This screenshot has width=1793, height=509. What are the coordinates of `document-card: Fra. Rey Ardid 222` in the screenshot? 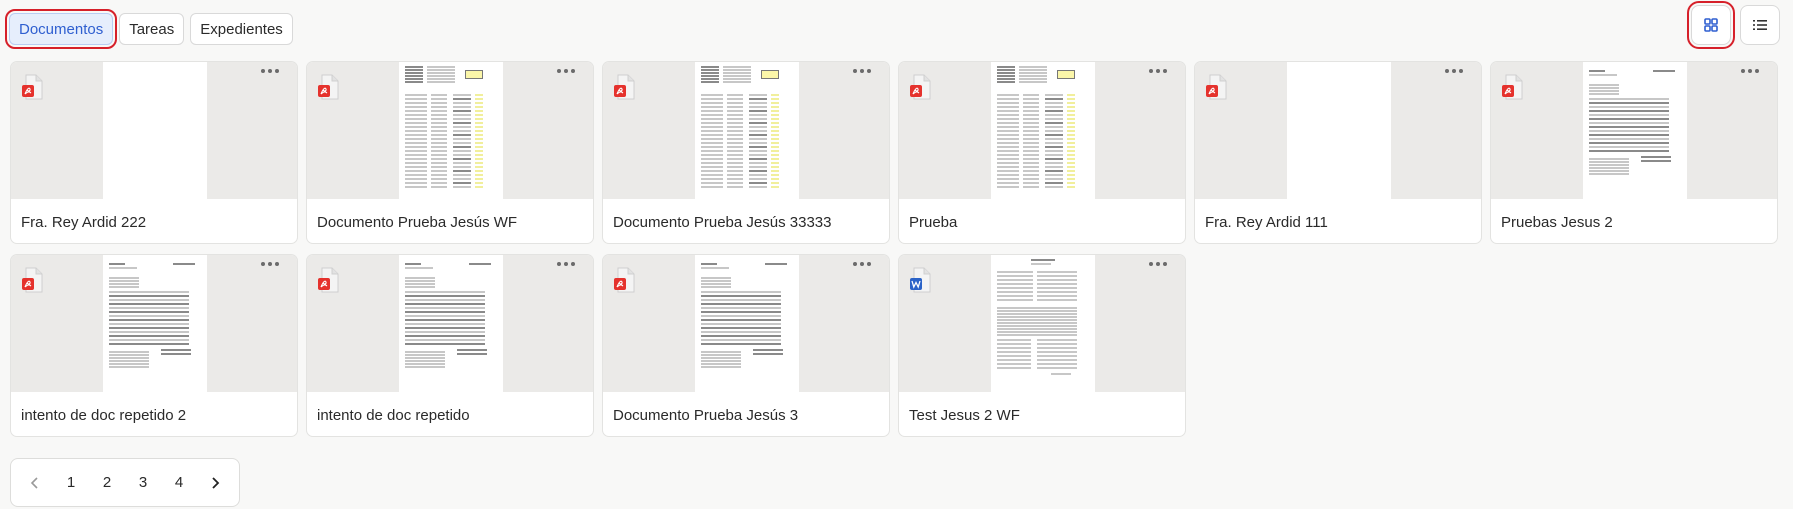 It's located at (154, 152).